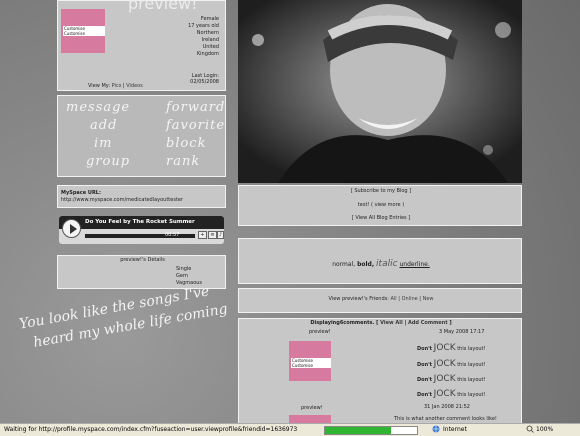 This screenshot has height=436, width=580. What do you see at coordinates (182, 276) in the screenshot?
I see `details-here-for: Gem` at bounding box center [182, 276].